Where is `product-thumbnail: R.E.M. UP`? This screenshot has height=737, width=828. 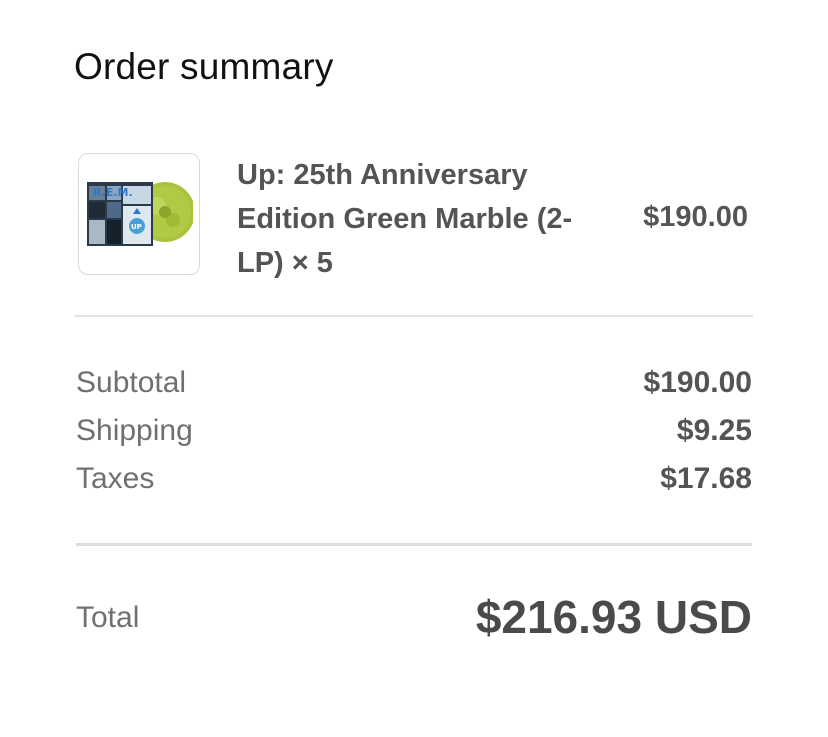 product-thumbnail: R.E.M. UP is located at coordinates (139, 214).